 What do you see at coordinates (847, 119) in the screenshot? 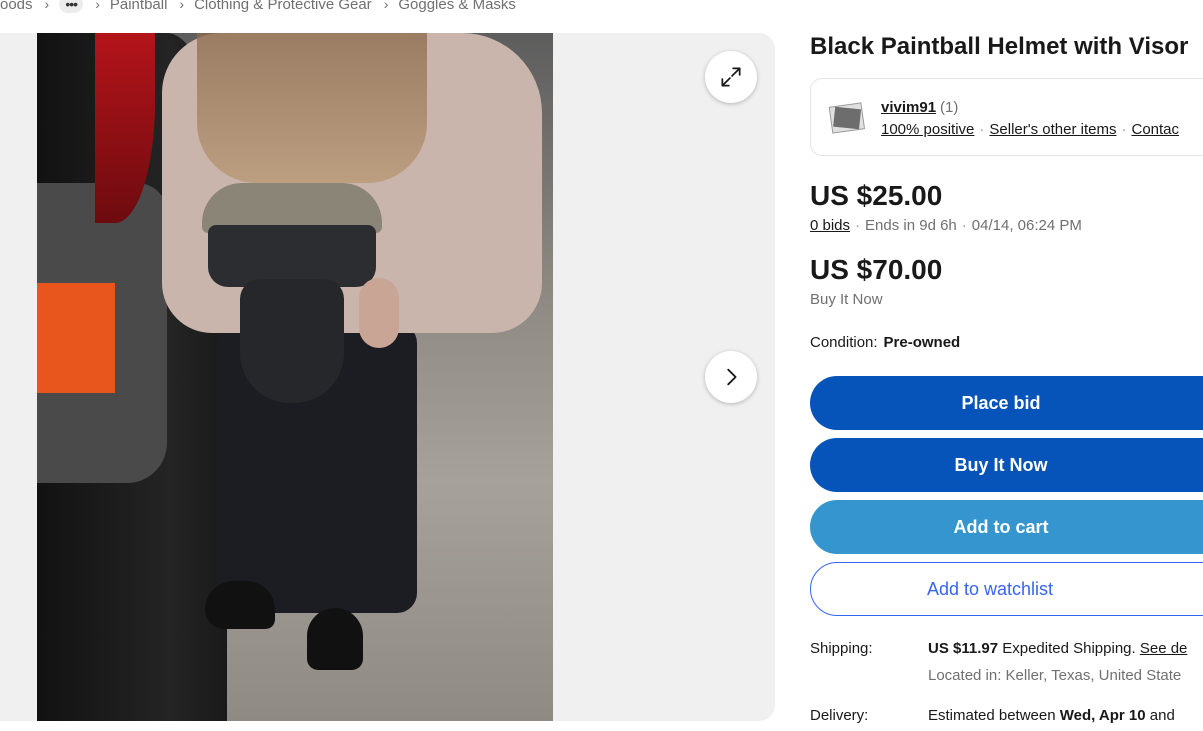
I see `seller-avatar-icon` at bounding box center [847, 119].